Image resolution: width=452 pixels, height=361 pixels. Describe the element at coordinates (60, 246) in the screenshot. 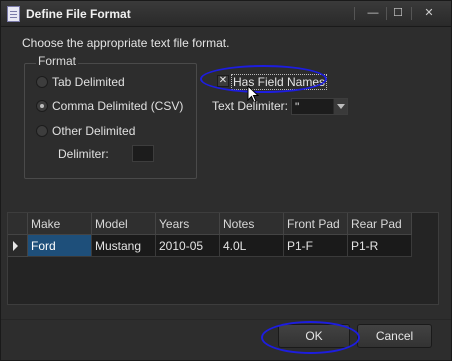

I see `table-cell: Ford` at that location.